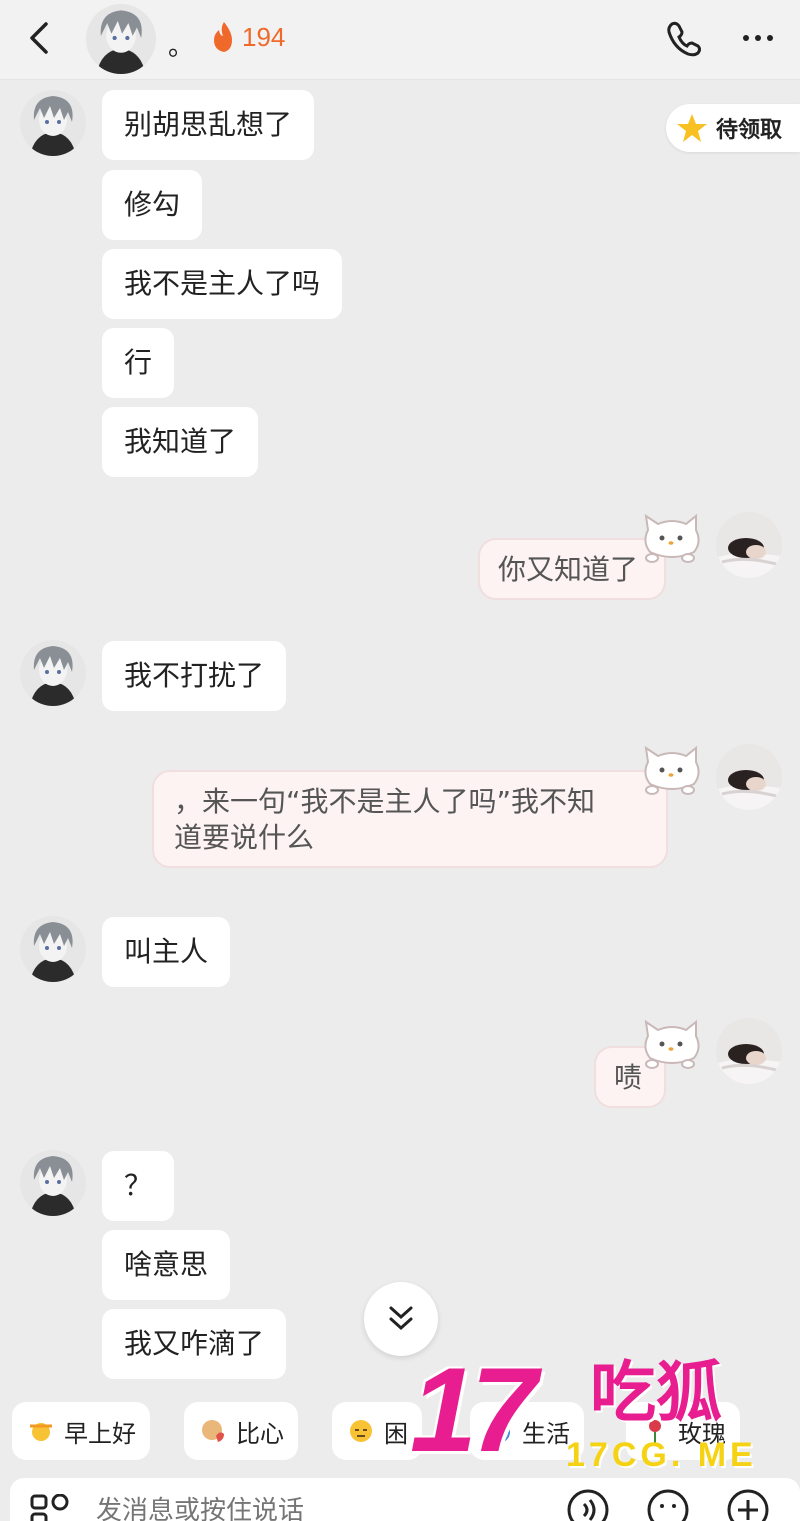 The height and width of the screenshot is (1521, 800). What do you see at coordinates (656, 1392) in the screenshot?
I see `watermark-chinese: 吃狐` at bounding box center [656, 1392].